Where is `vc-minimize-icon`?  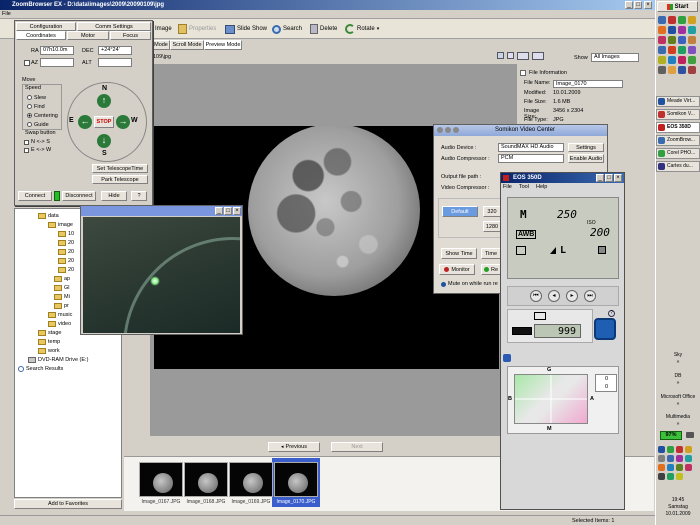 vc-minimize-icon is located at coordinates (448, 130).